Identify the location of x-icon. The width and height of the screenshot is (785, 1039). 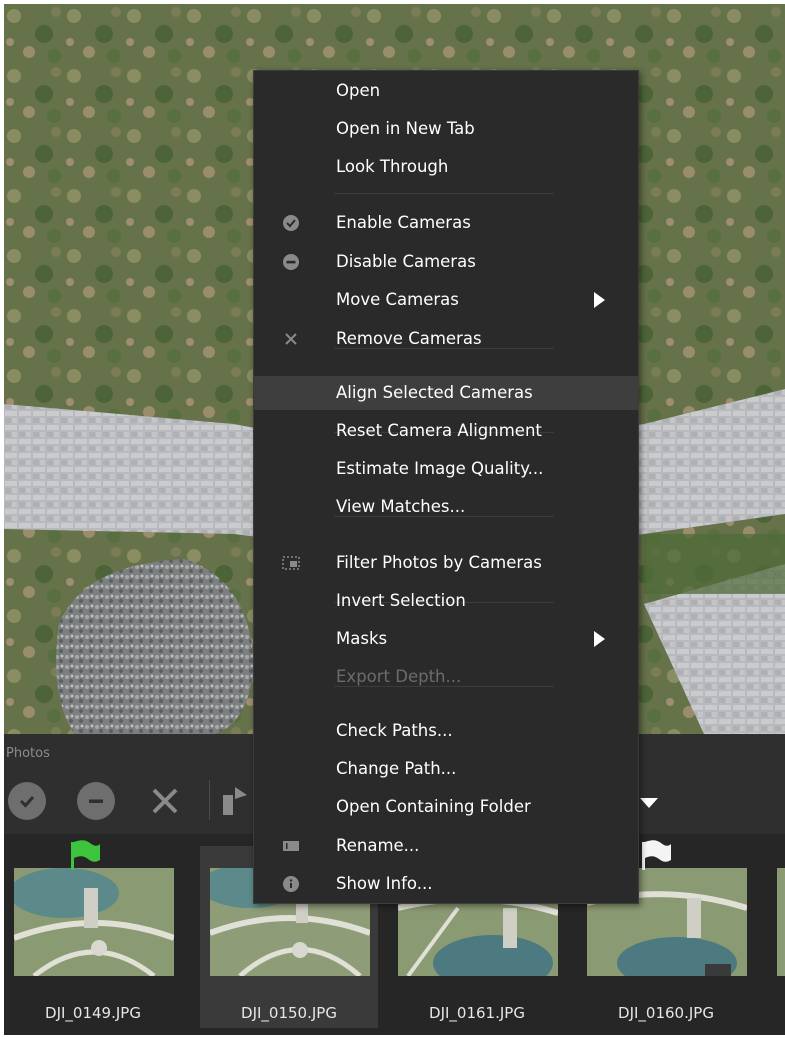
(291, 339).